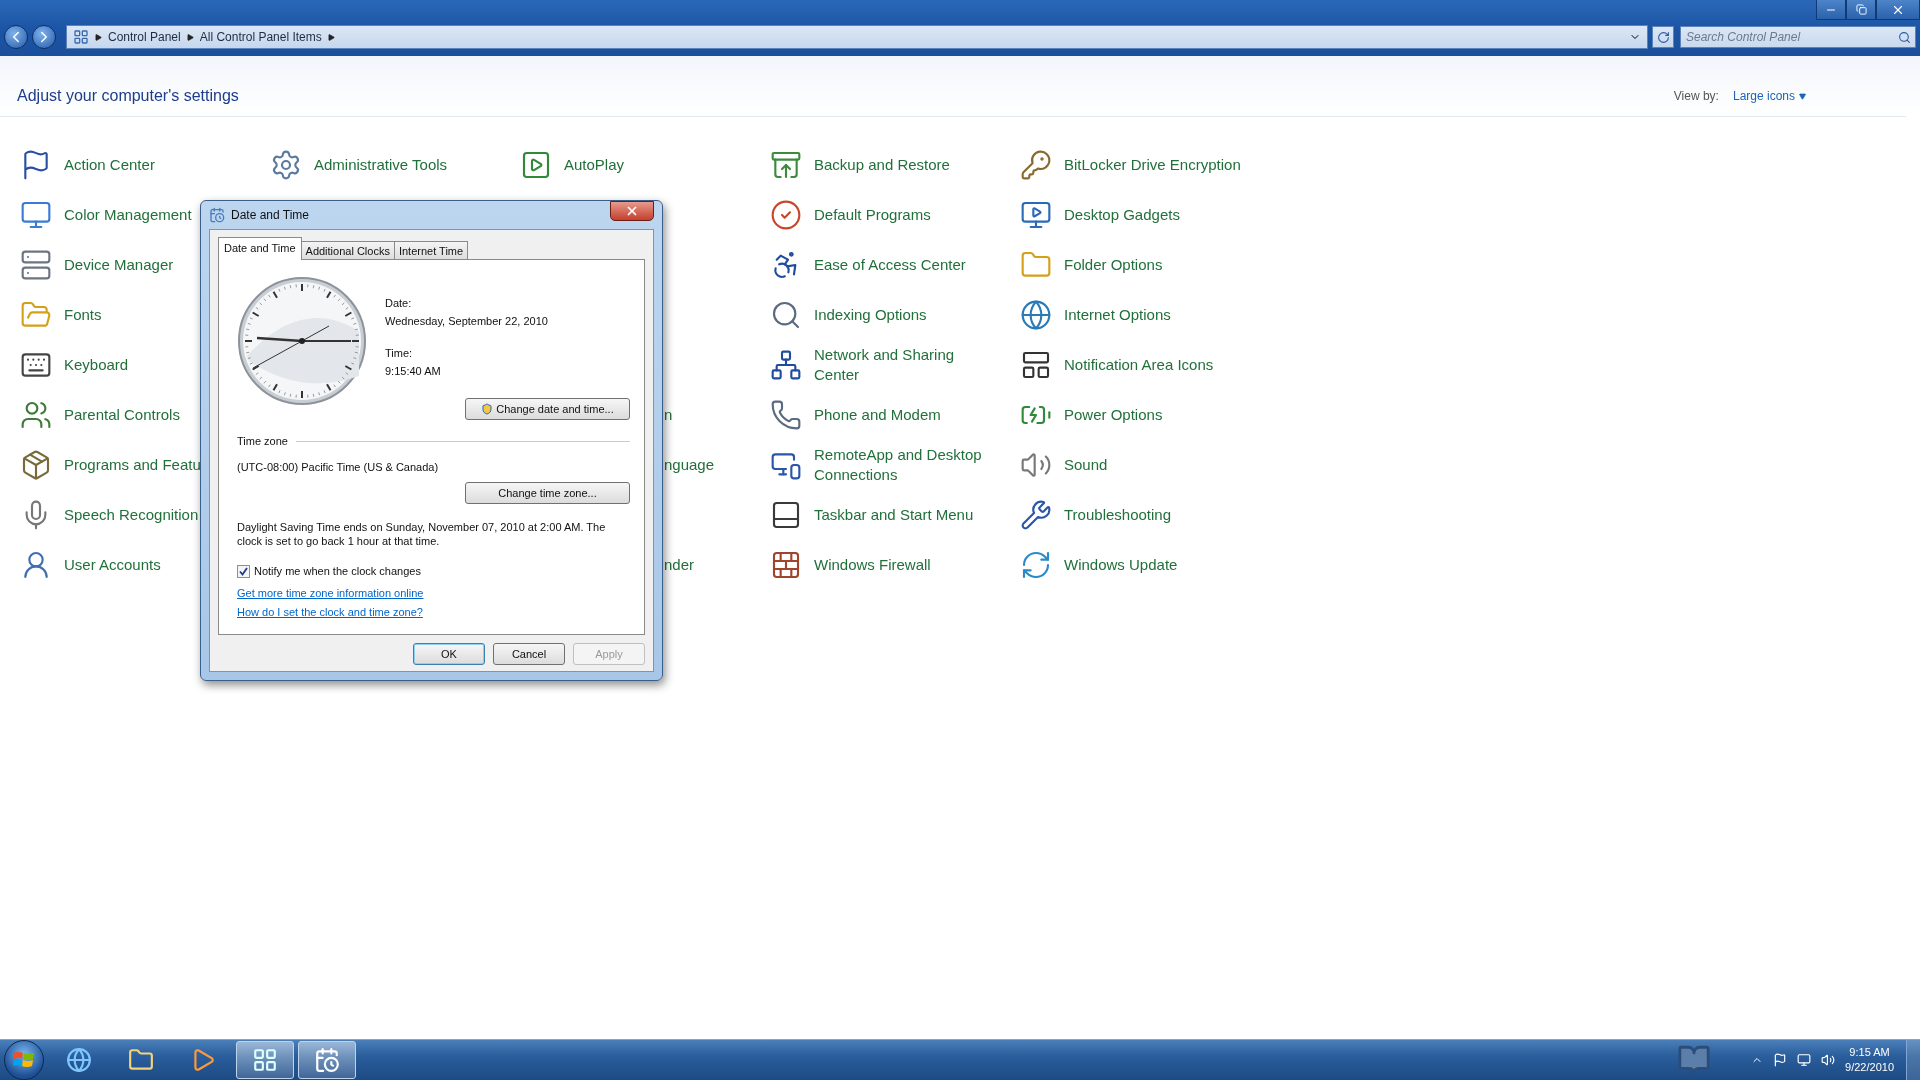  Describe the element at coordinates (1869, 1052) in the screenshot. I see `tray-time: 9:15 AM` at that location.